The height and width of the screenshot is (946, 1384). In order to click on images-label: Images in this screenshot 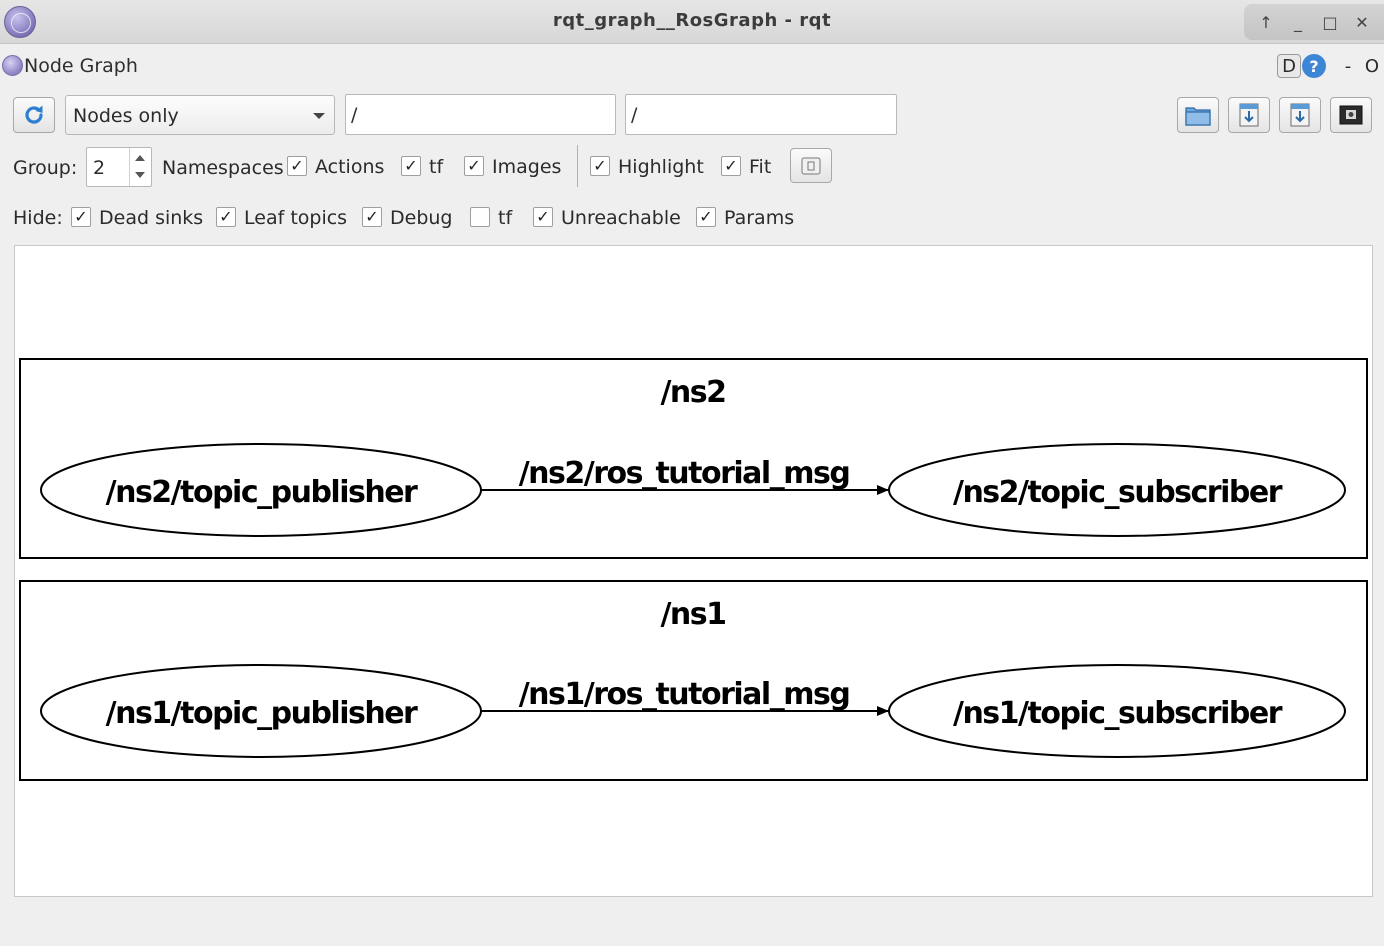, I will do `click(527, 167)`.